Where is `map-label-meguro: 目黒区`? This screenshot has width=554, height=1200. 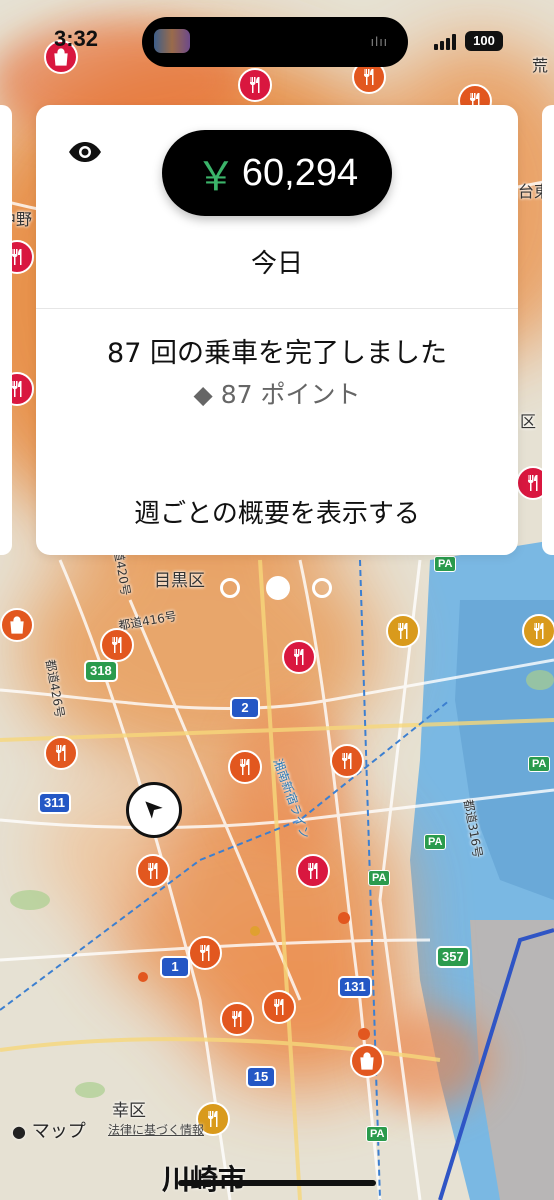
map-label-meguro: 目黒区 is located at coordinates (179, 581).